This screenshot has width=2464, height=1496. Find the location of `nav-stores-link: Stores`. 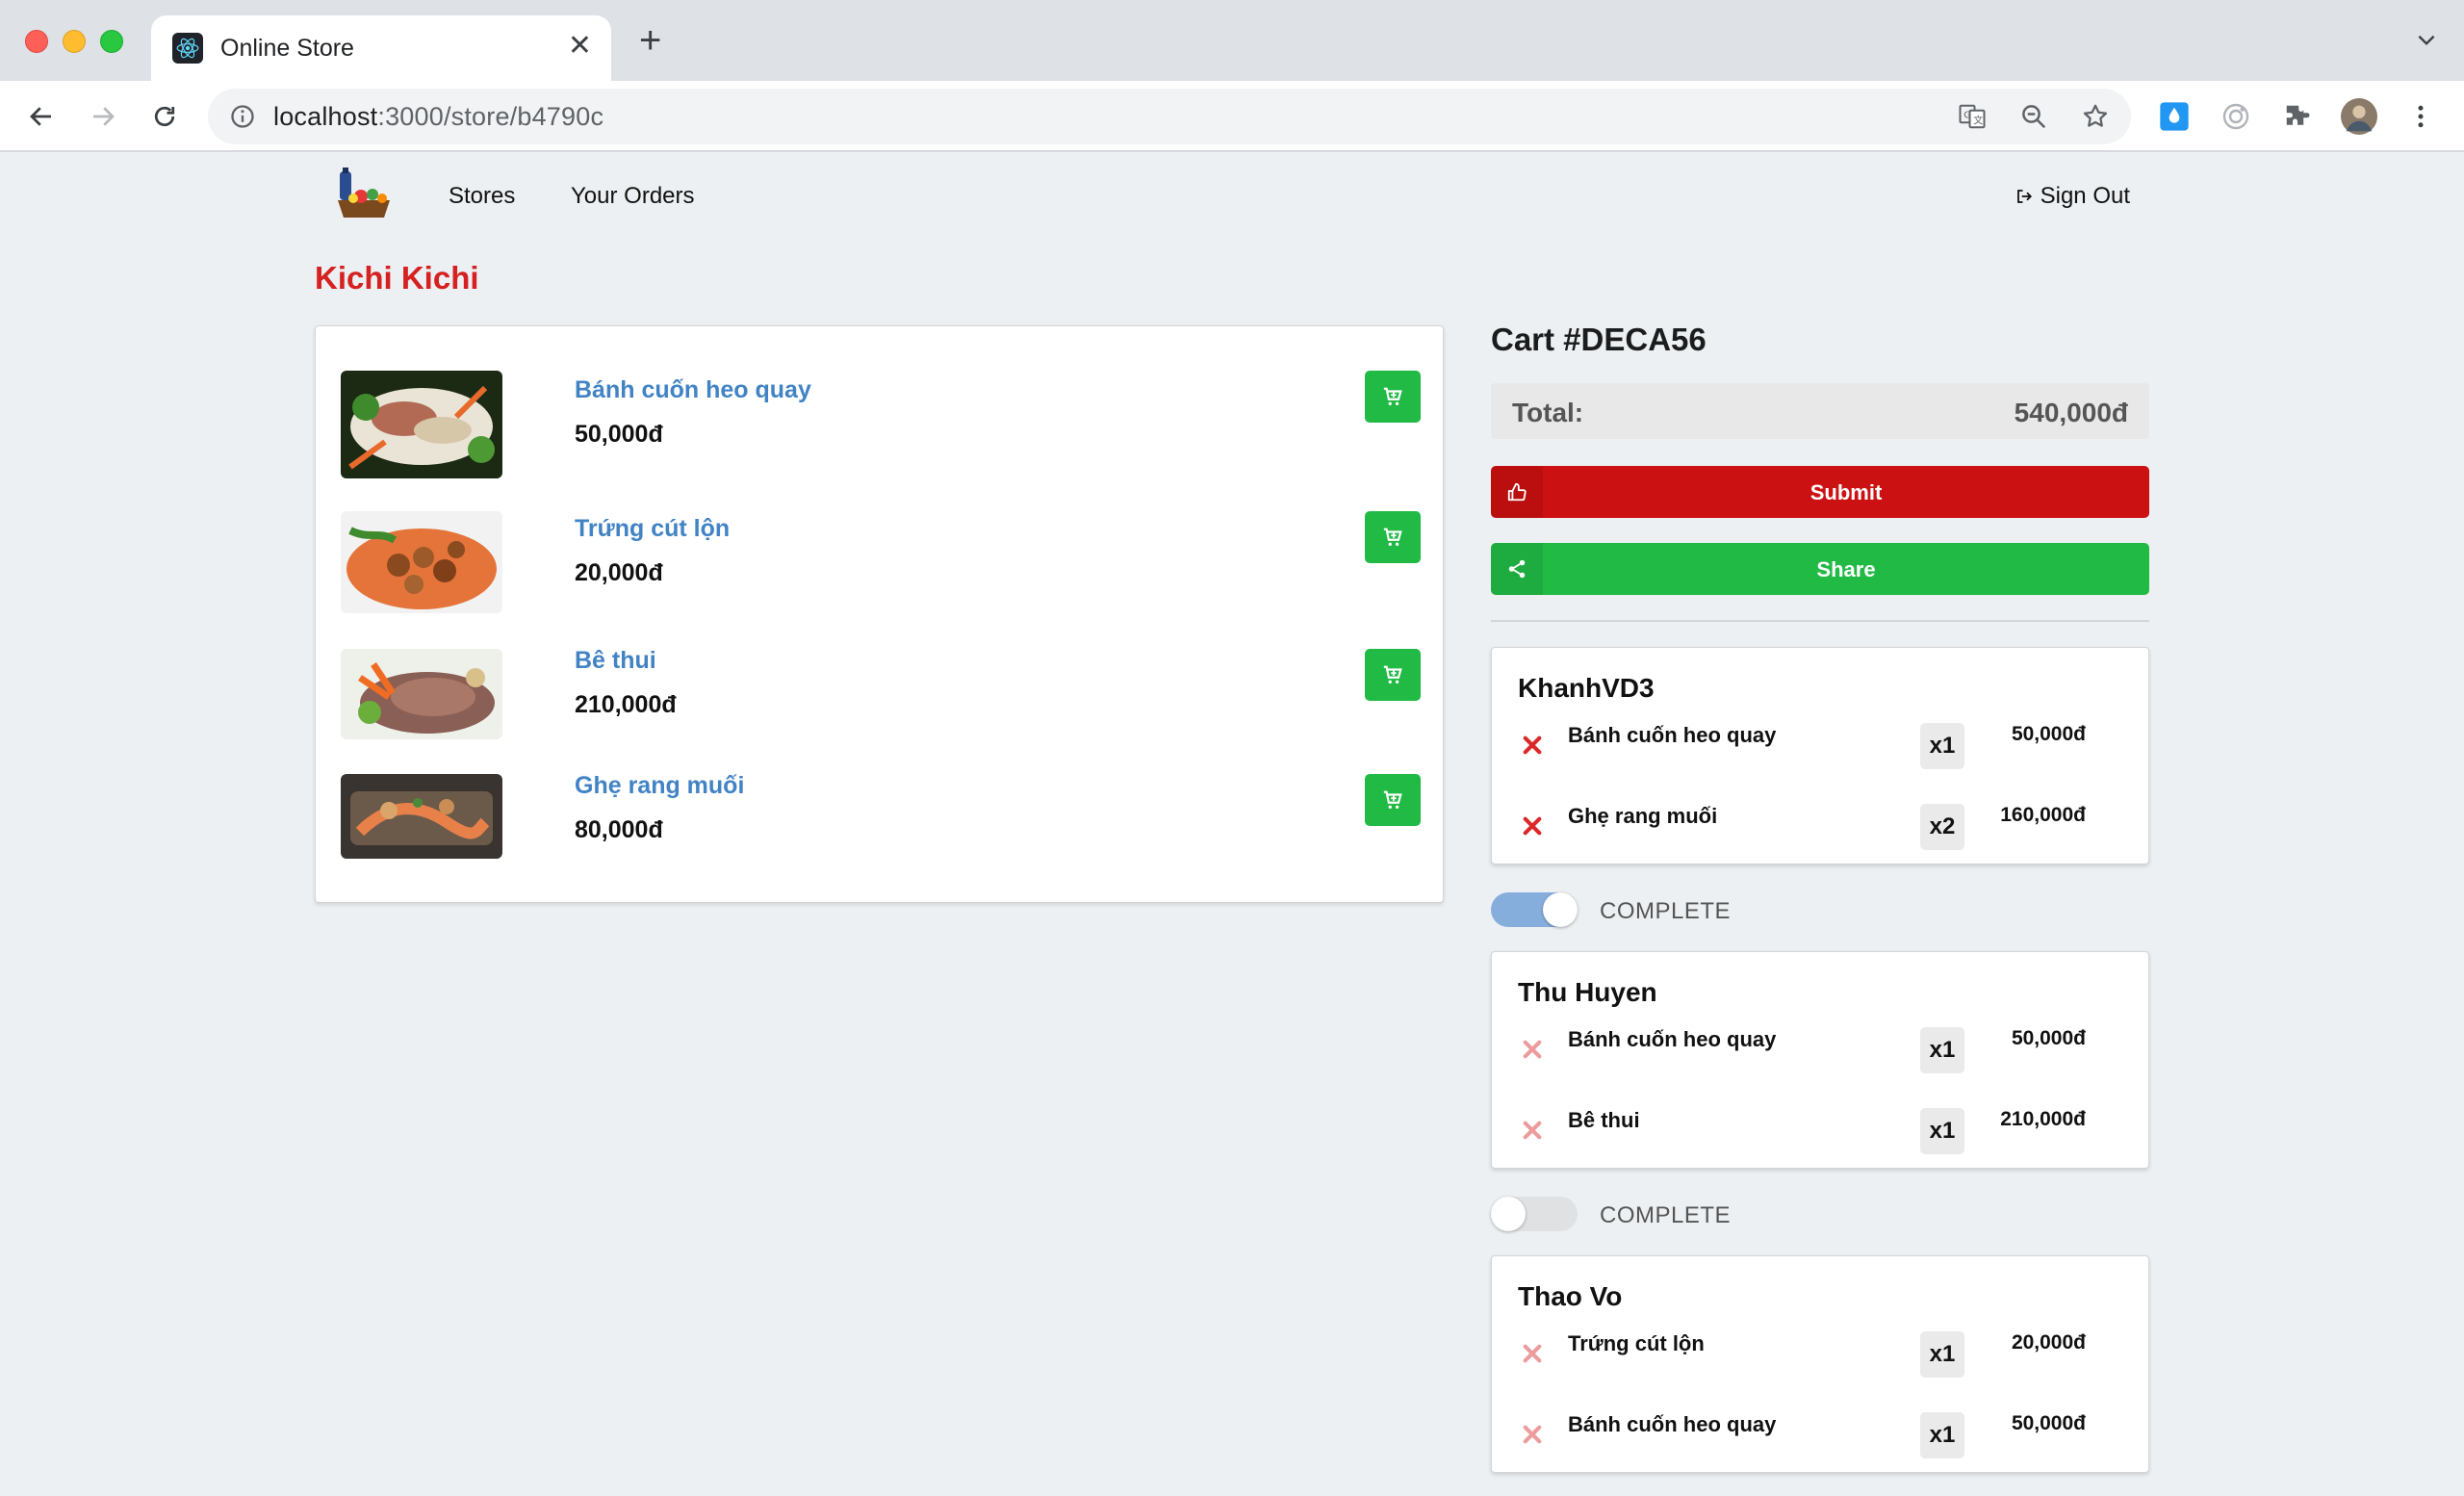

nav-stores-link: Stores is located at coordinates (482, 196).